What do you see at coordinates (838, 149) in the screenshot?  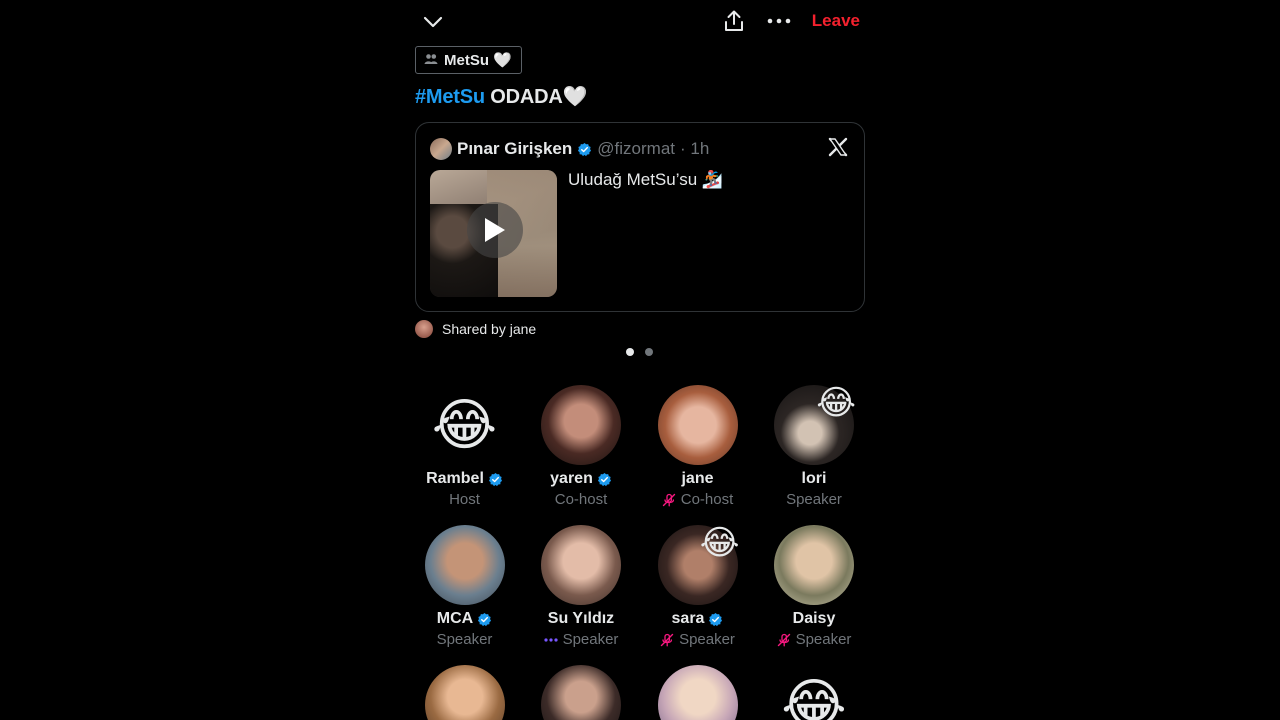 I see `x-logo-icon` at bounding box center [838, 149].